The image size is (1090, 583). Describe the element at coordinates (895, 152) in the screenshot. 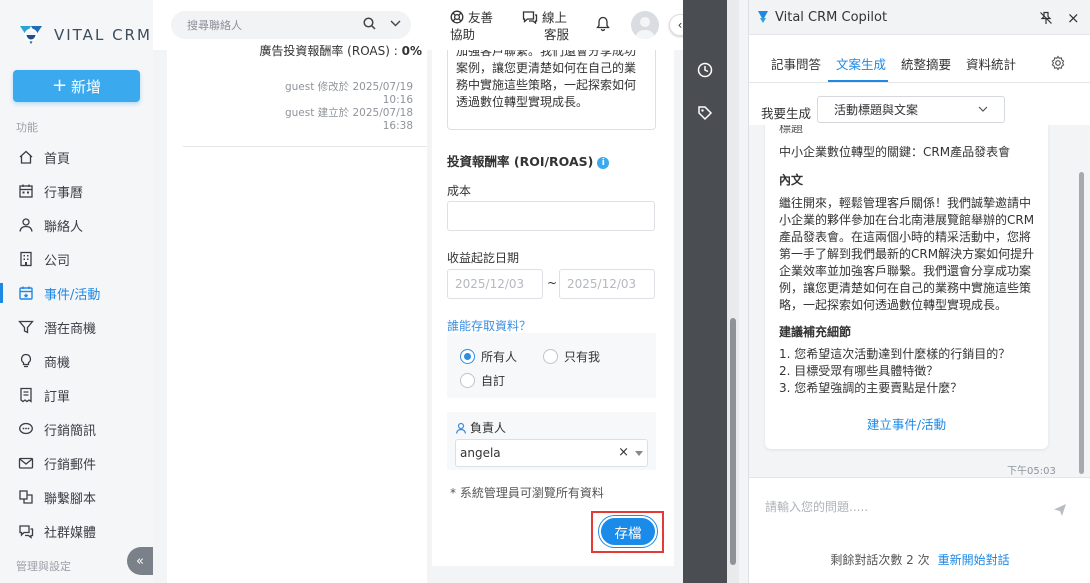

I see `msg-title-text: 中小企業數位轉型的關鍵：CRM產品發表會` at that location.